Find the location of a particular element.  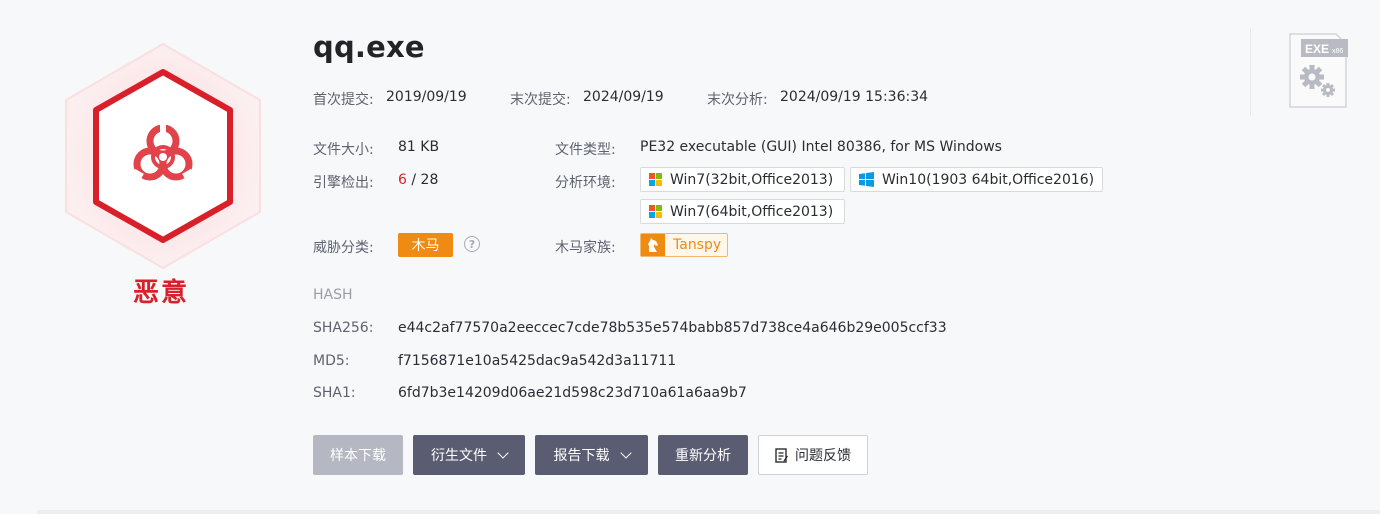

last-analysis-value: 2024/09/19 15:36:34 is located at coordinates (854, 97).